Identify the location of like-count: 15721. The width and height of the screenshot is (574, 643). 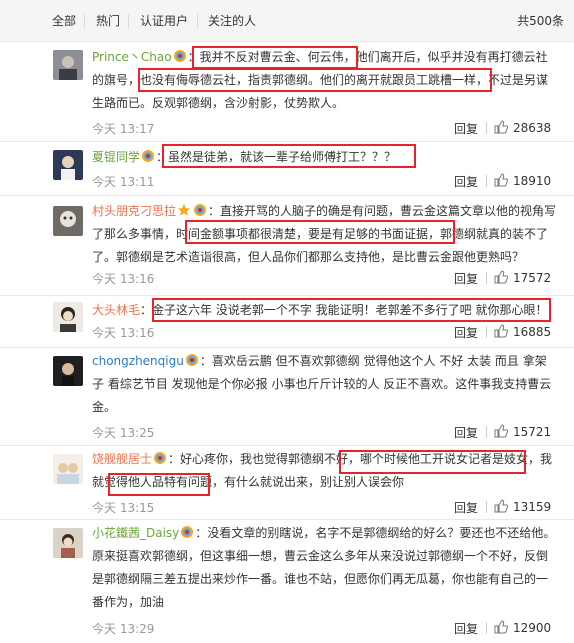
(532, 432).